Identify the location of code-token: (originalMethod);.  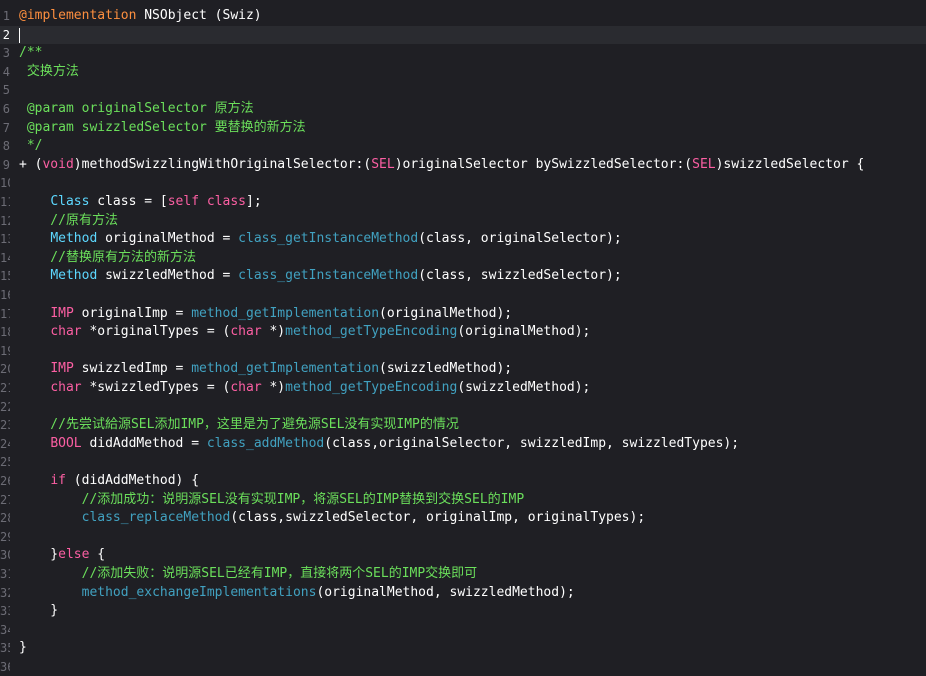
(524, 332).